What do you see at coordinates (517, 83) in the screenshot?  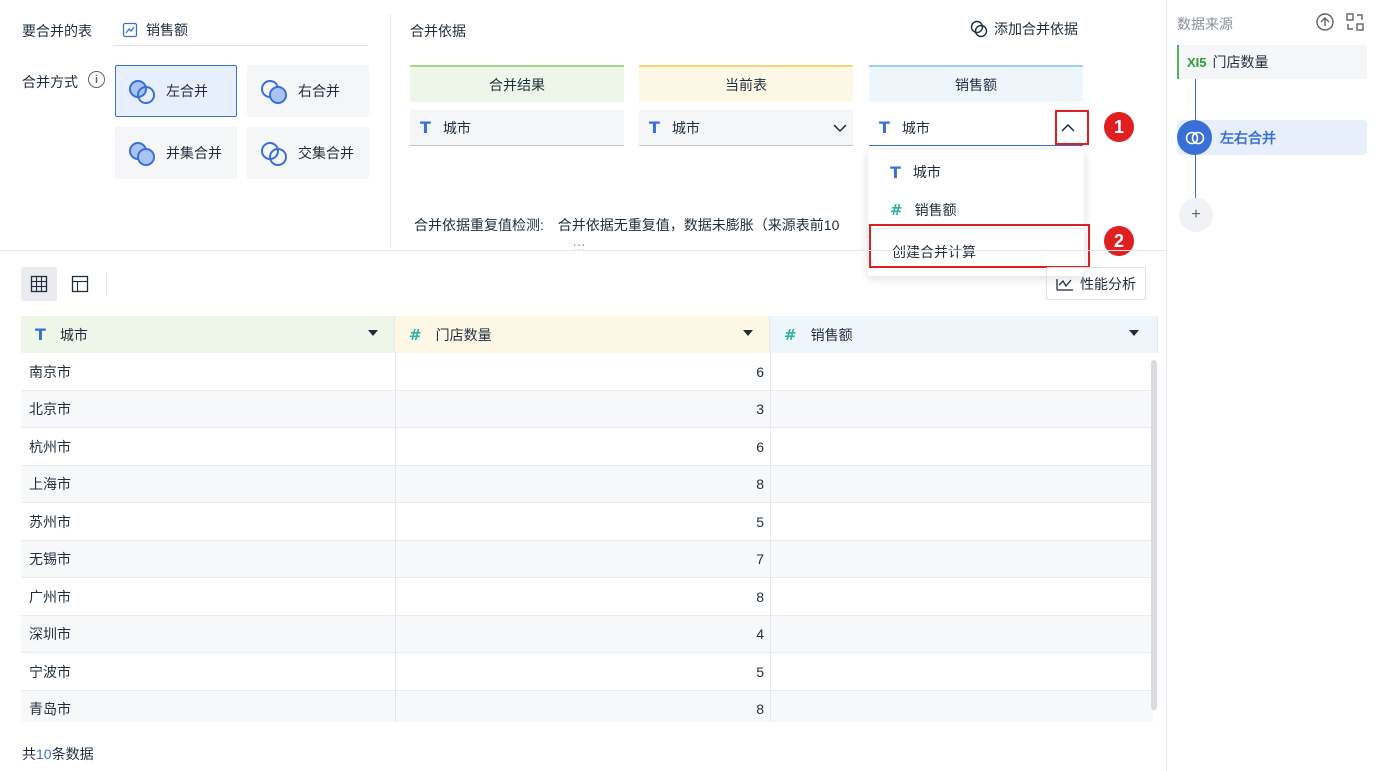 I see `result-column-header: 合并结果` at bounding box center [517, 83].